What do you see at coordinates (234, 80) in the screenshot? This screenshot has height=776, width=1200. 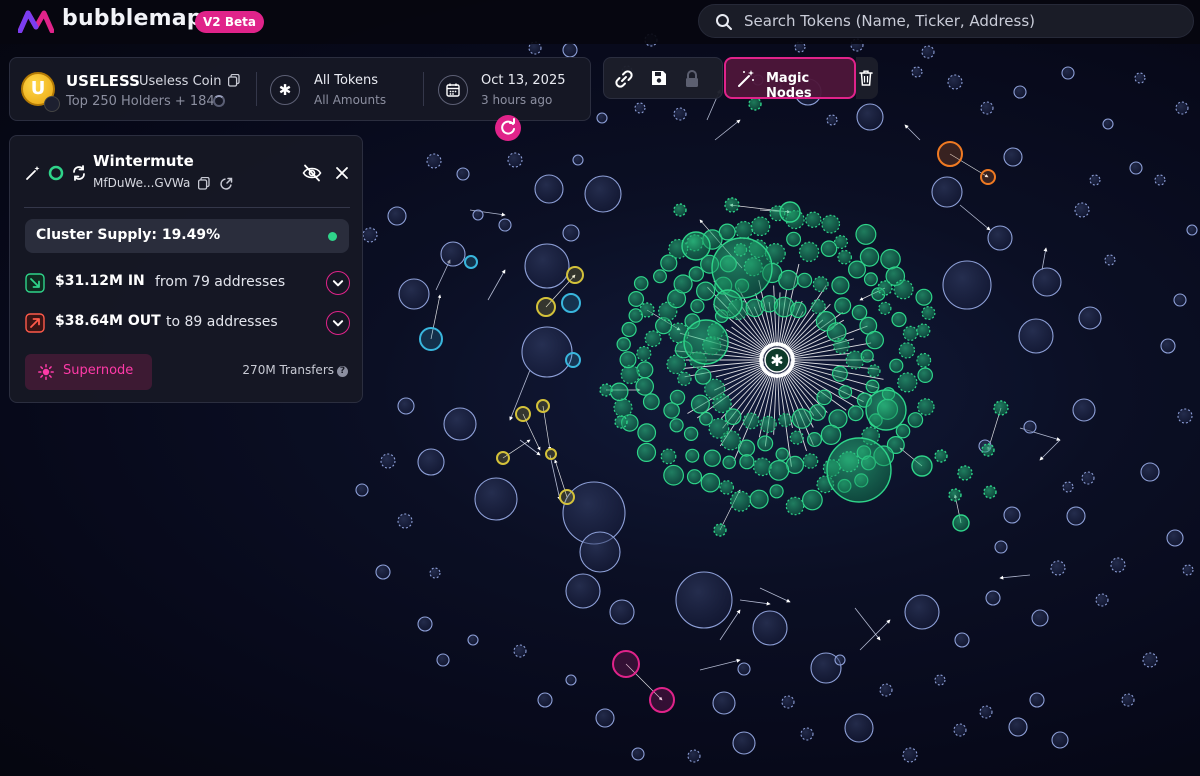 I see `copy-icon` at bounding box center [234, 80].